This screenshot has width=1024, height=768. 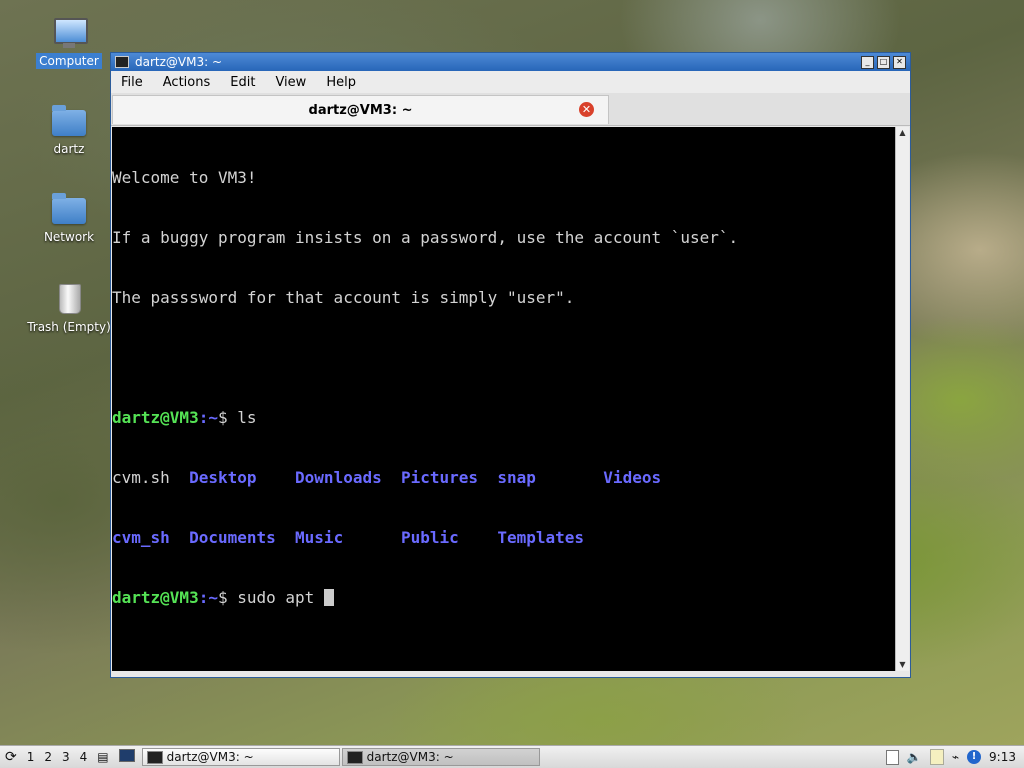 I want to click on scroll-up-icon: ▲, so click(x=902, y=133).